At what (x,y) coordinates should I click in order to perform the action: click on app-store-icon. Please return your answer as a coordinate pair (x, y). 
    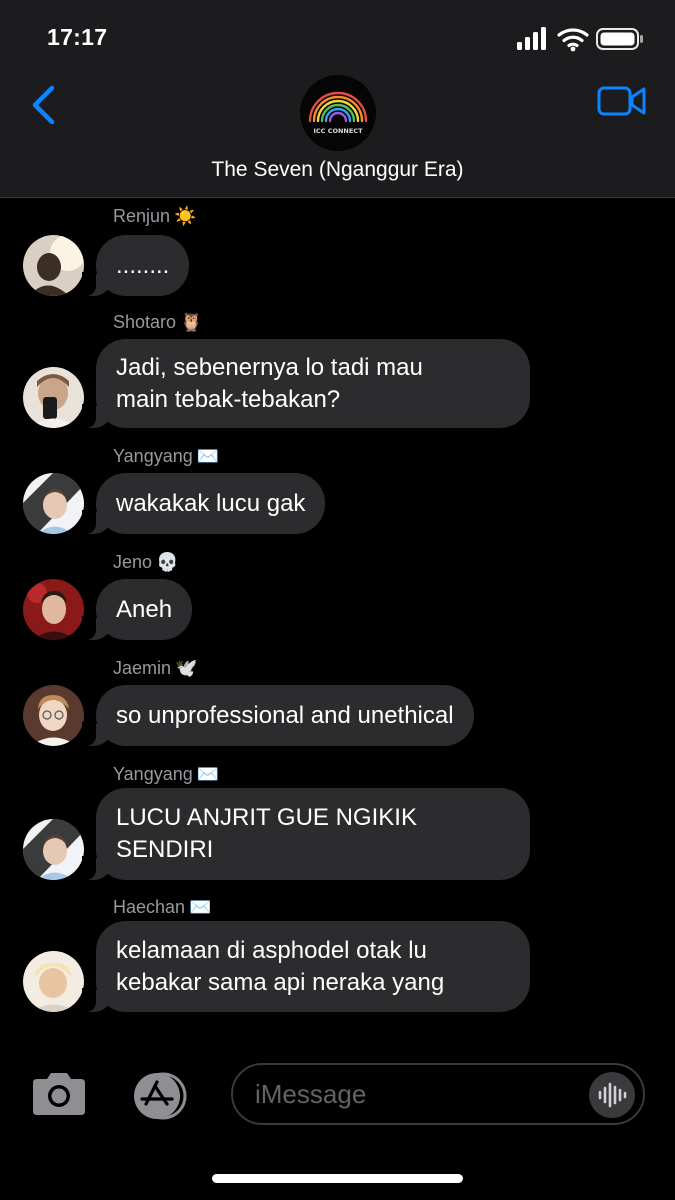
    Looking at the image, I should click on (160, 1096).